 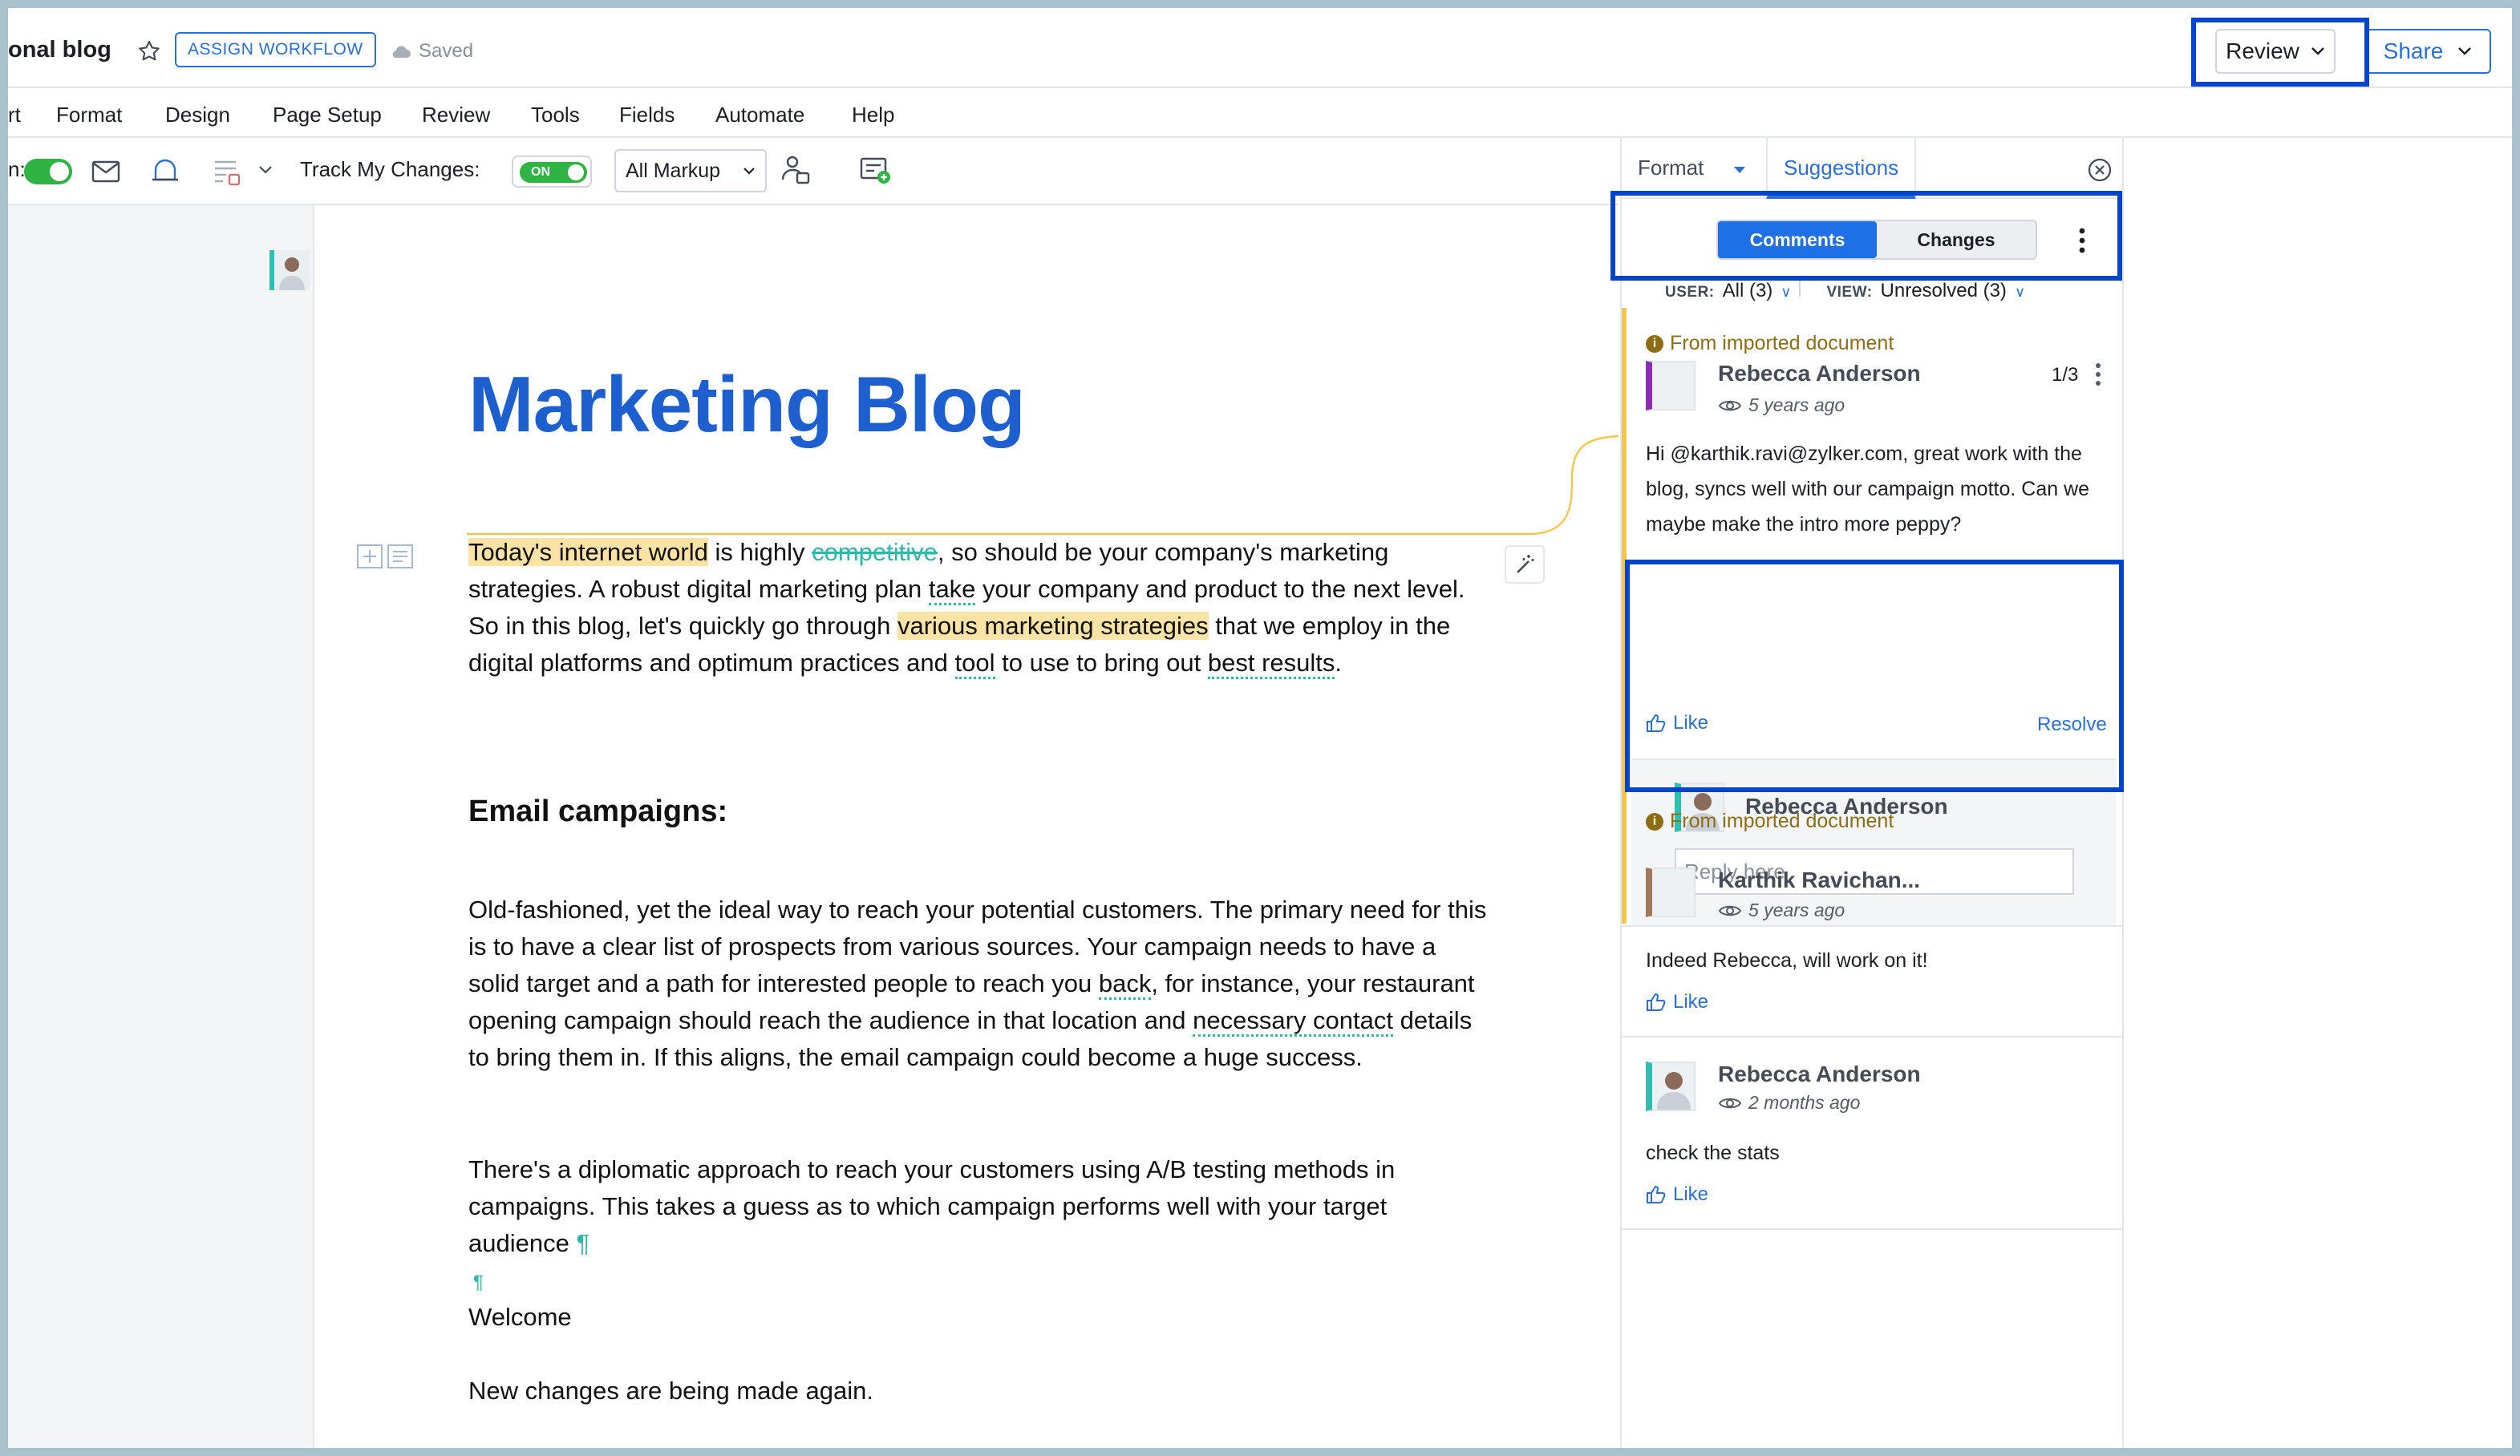 I want to click on markup-view-select: All Markup, so click(x=690, y=170).